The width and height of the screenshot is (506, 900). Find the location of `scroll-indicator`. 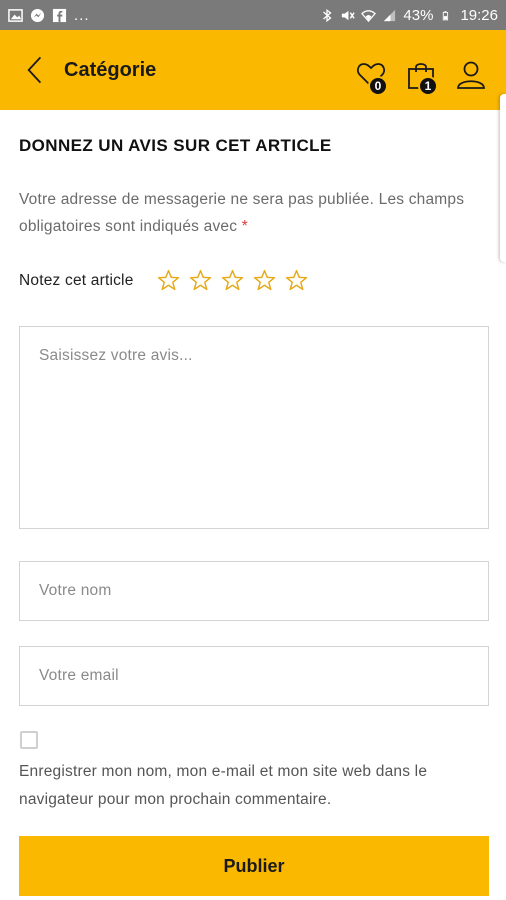

scroll-indicator is located at coordinates (503, 178).